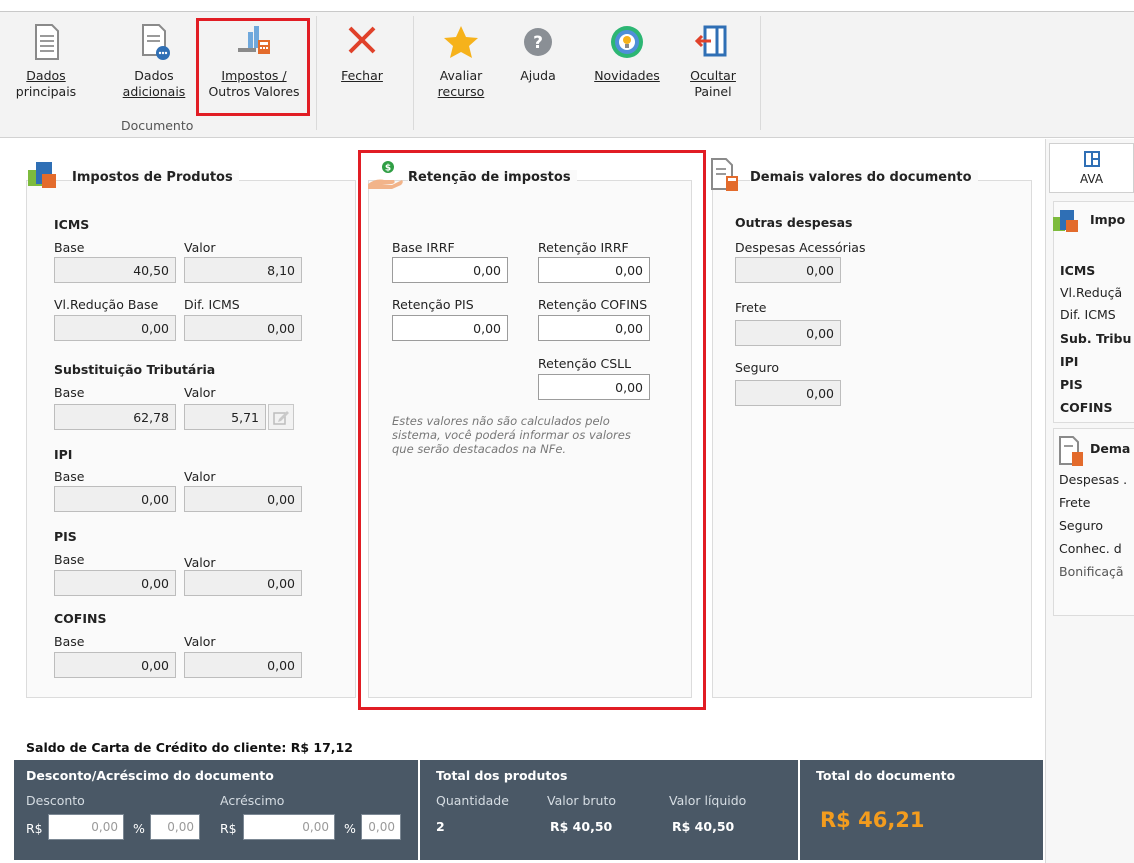 The image size is (1134, 863). Describe the element at coordinates (1078, 270) in the screenshot. I see `side-item: ICMS` at that location.